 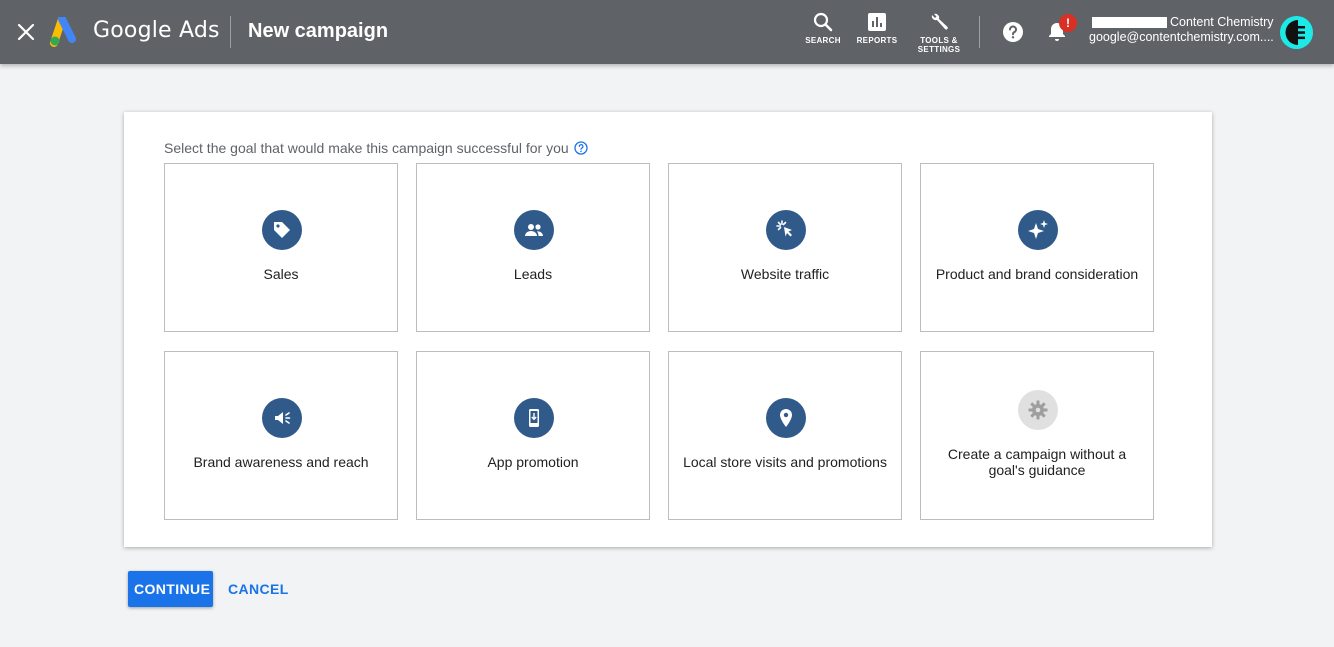 What do you see at coordinates (1038, 410) in the screenshot?
I see `gear-icon` at bounding box center [1038, 410].